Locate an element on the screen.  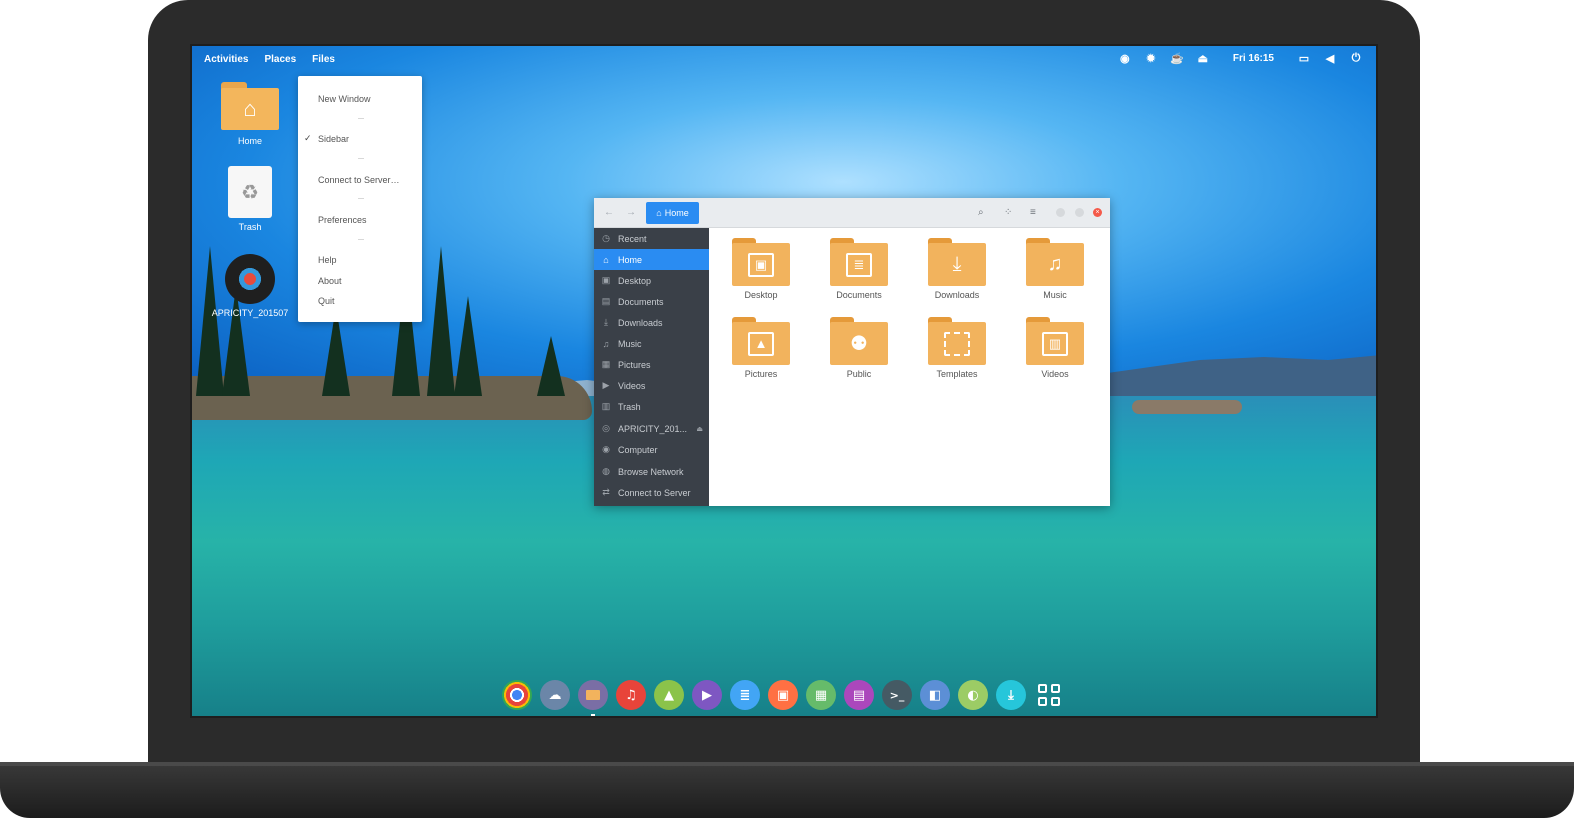
chrome-icon is located at coordinates (517, 695).